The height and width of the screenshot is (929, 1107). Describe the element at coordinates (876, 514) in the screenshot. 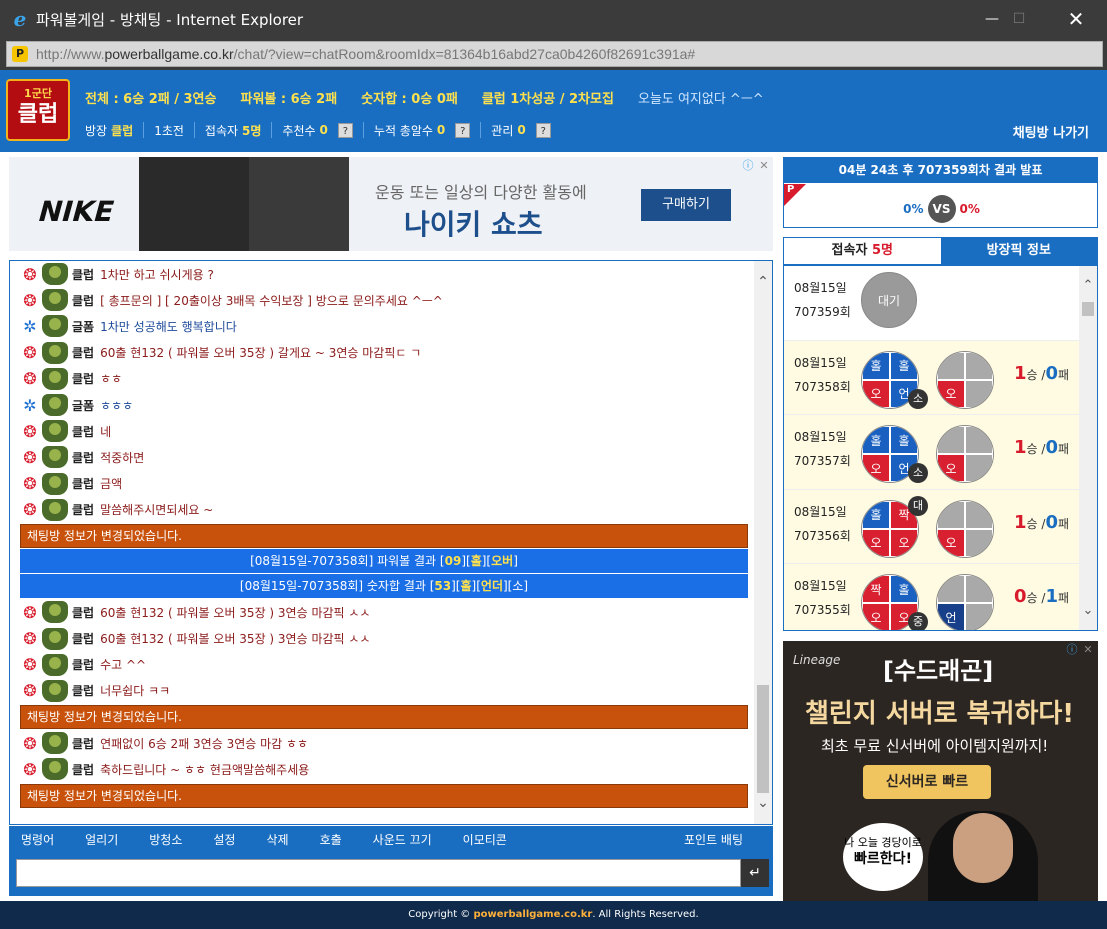

I see `ball-quadrant: 홀` at that location.